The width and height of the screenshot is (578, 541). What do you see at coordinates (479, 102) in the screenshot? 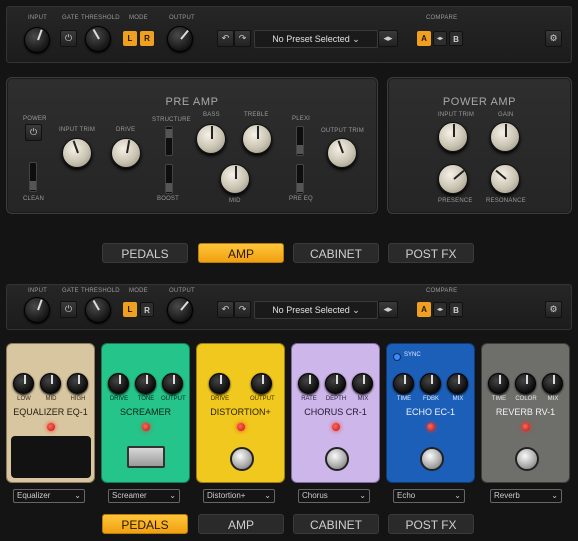
I see `power-amp-title: POWER AMP` at bounding box center [479, 102].